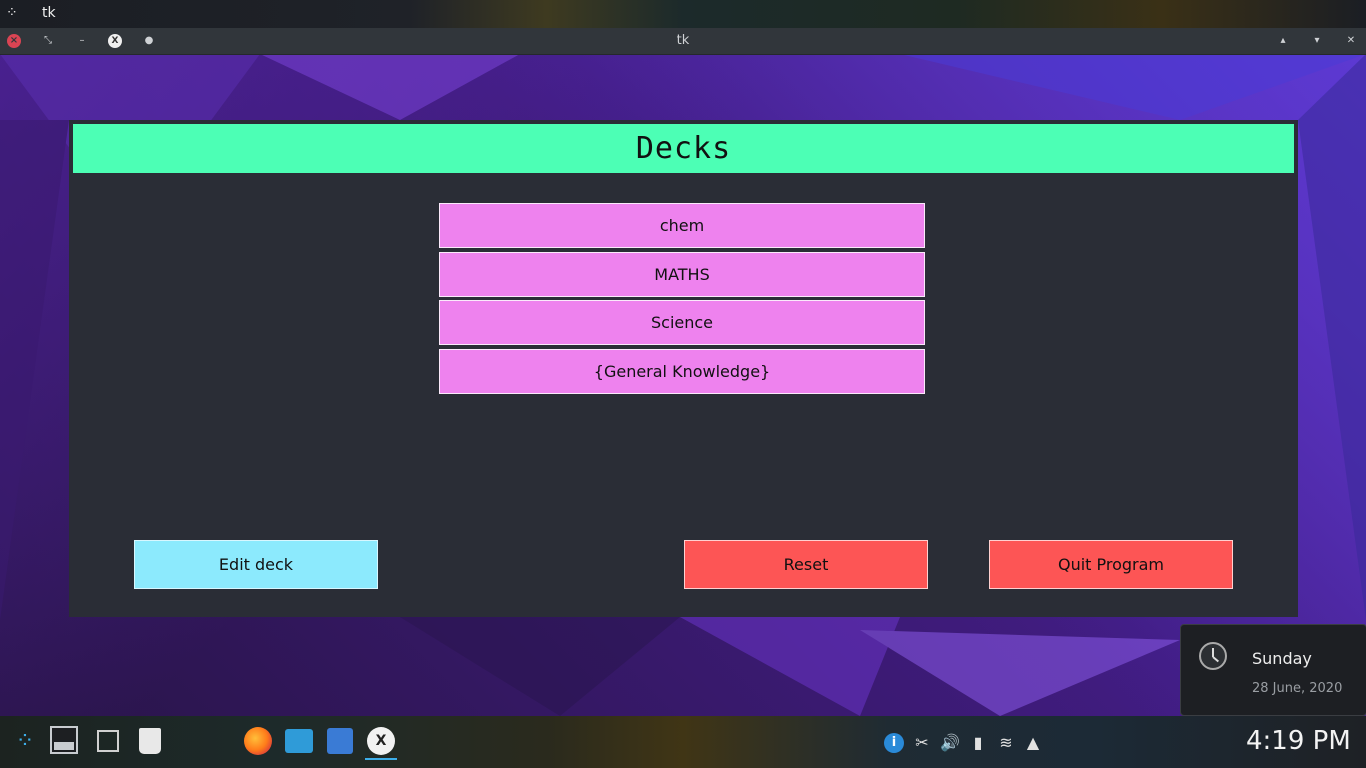  Describe the element at coordinates (340, 741) in the screenshot. I see `vscode-icon` at that location.